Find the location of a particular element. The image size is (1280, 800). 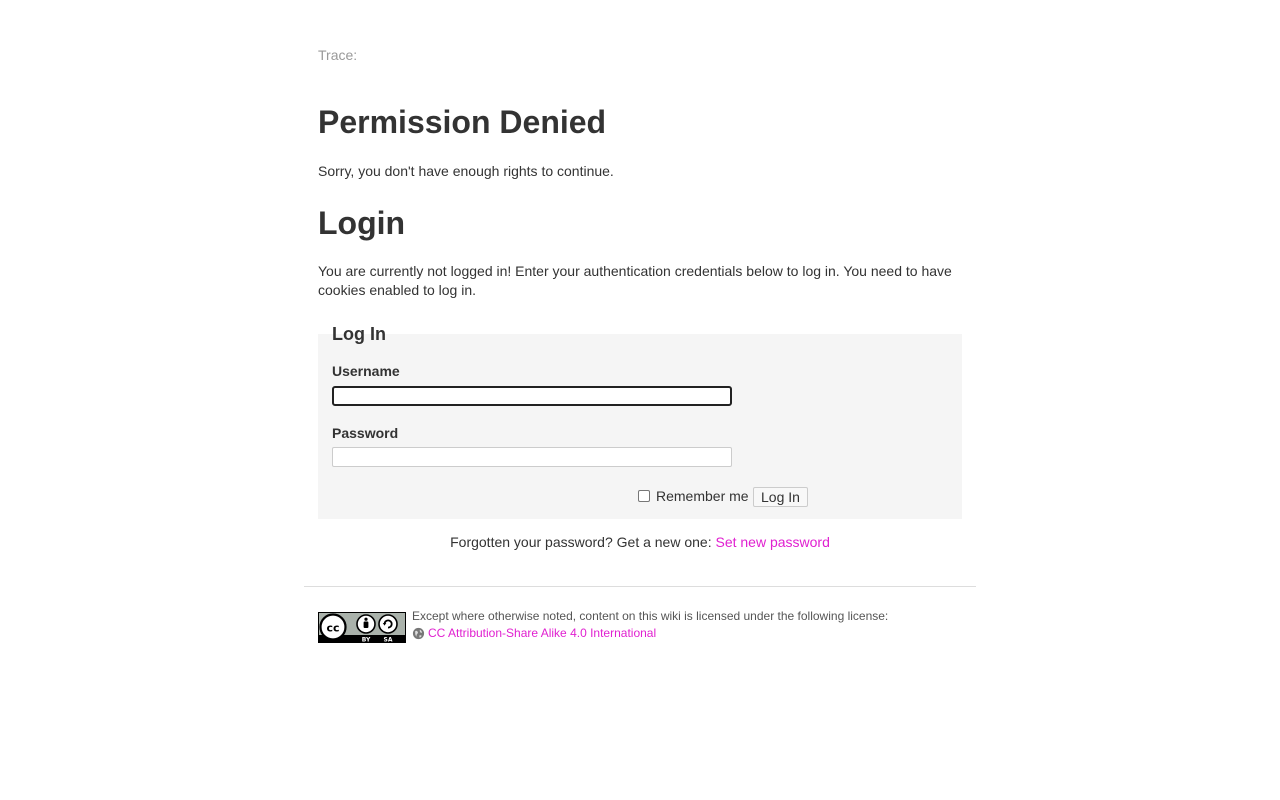

username-input is located at coordinates (532, 396).